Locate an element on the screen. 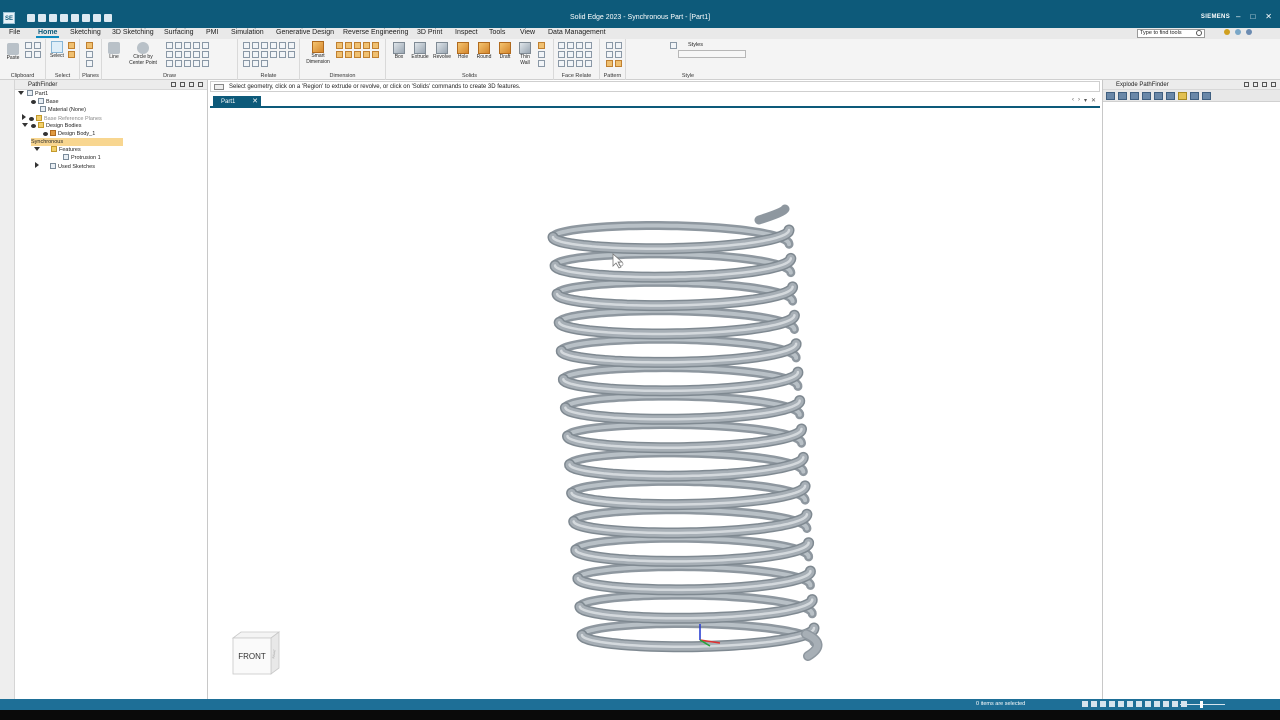 The height and width of the screenshot is (720, 1280). fill-pattern-icon is located at coordinates (618, 54).